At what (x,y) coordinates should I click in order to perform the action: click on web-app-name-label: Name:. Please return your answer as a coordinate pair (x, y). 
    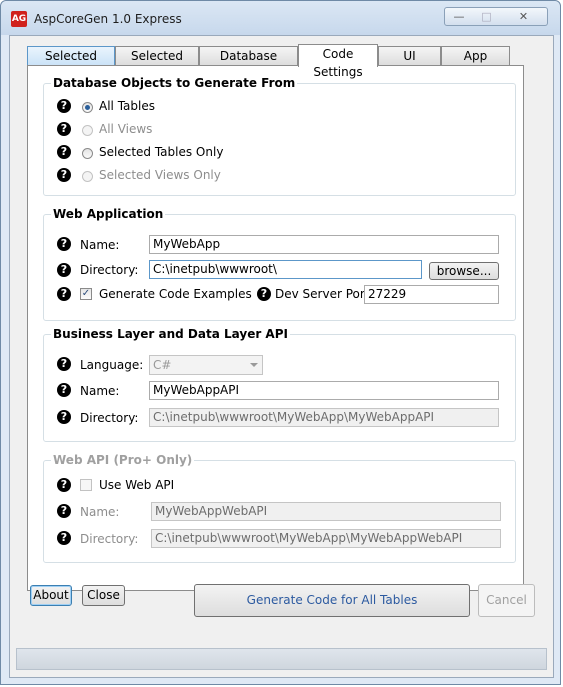
    Looking at the image, I should click on (100, 245).